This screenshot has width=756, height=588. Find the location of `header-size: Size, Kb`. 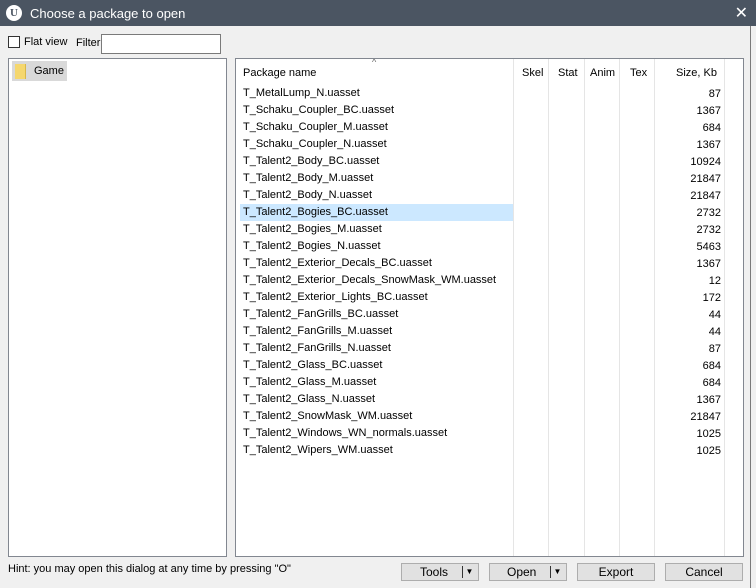

header-size: Size, Kb is located at coordinates (696, 73).